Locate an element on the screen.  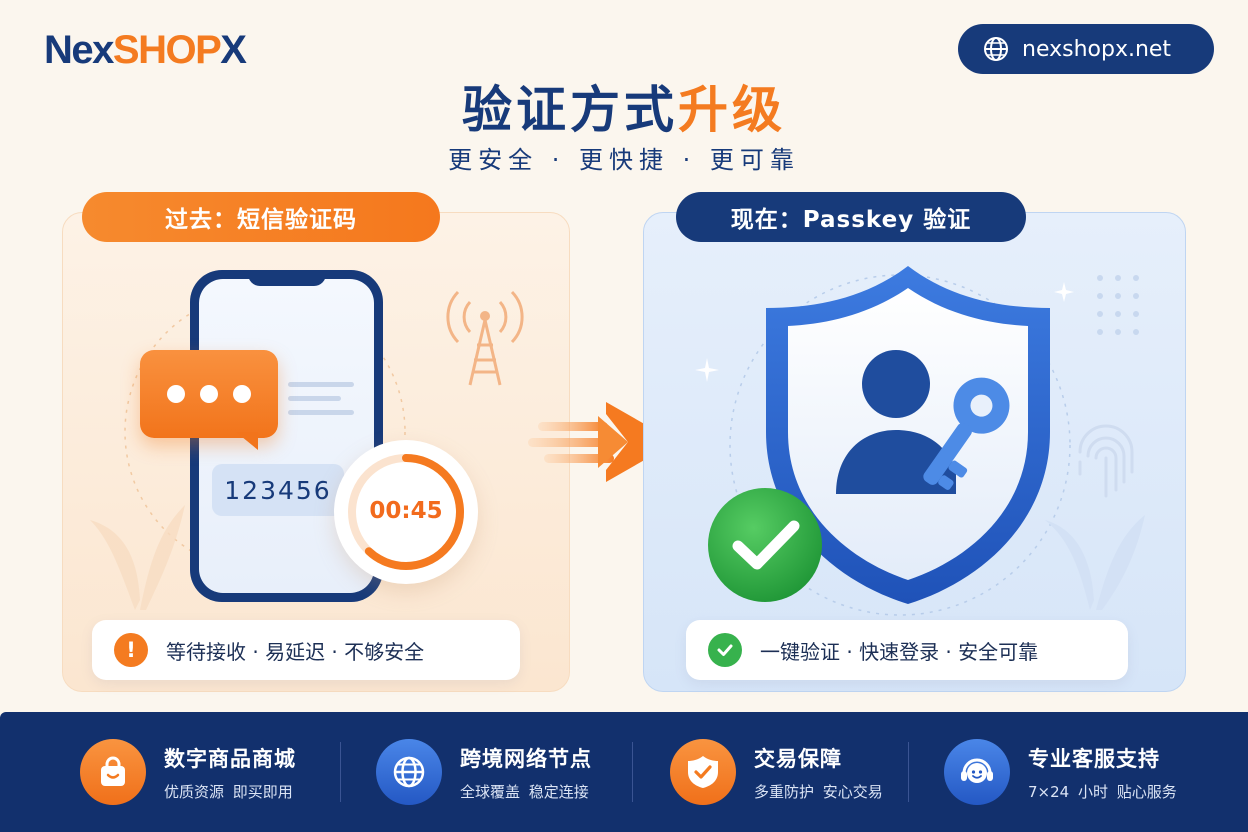
page-title: 验证方式升级 is located at coordinates (624, 106).